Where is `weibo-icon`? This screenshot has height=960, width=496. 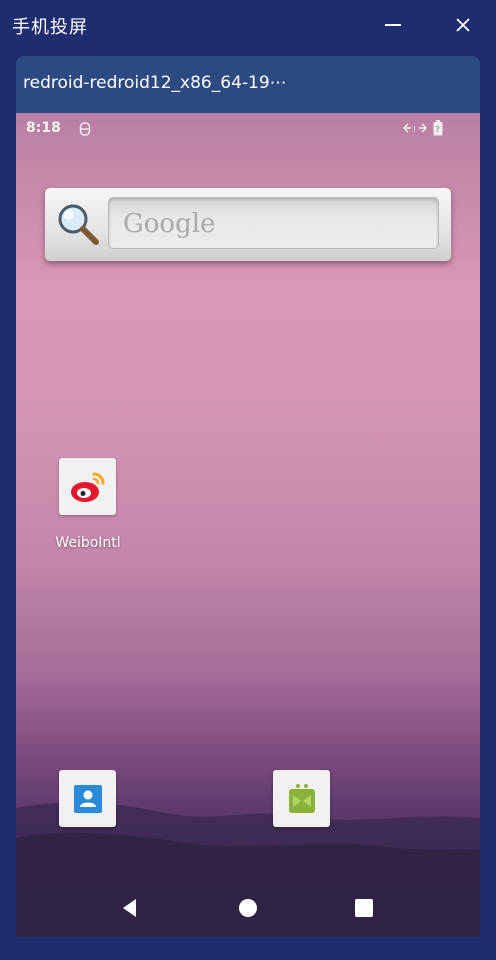 weibo-icon is located at coordinates (87, 487).